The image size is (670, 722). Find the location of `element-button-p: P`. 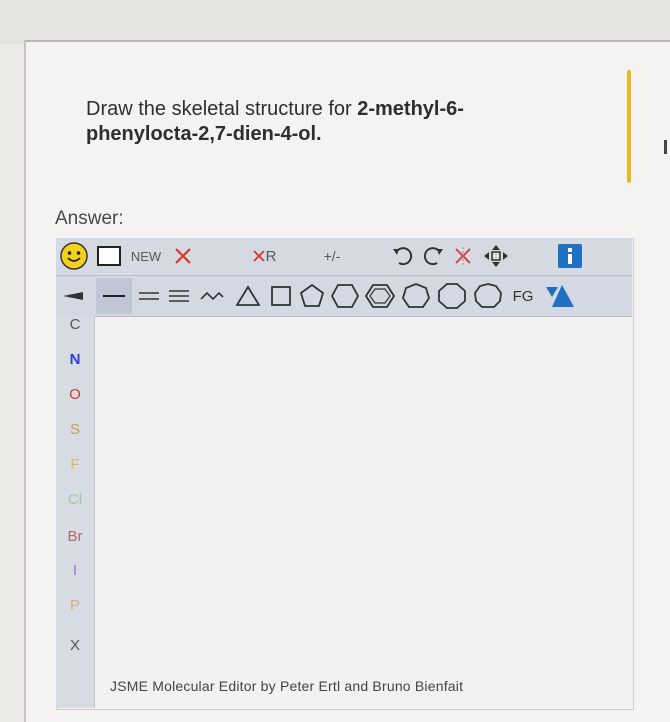

element-button-p: P is located at coordinates (75, 605).